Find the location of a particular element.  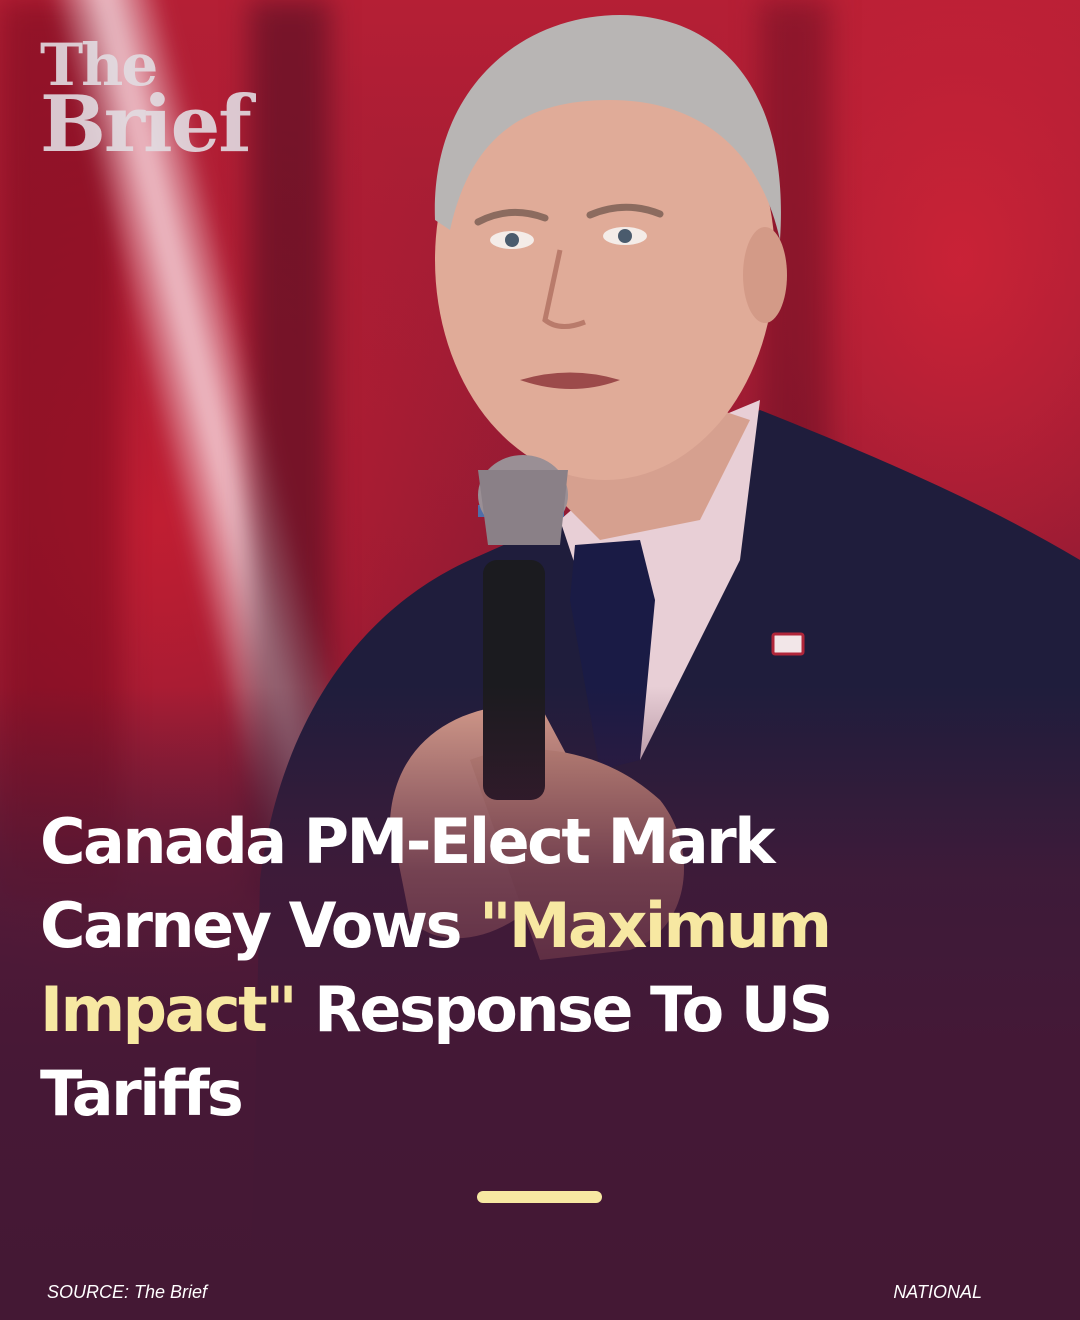

logo-line-2: Brief is located at coordinates (146, 125).